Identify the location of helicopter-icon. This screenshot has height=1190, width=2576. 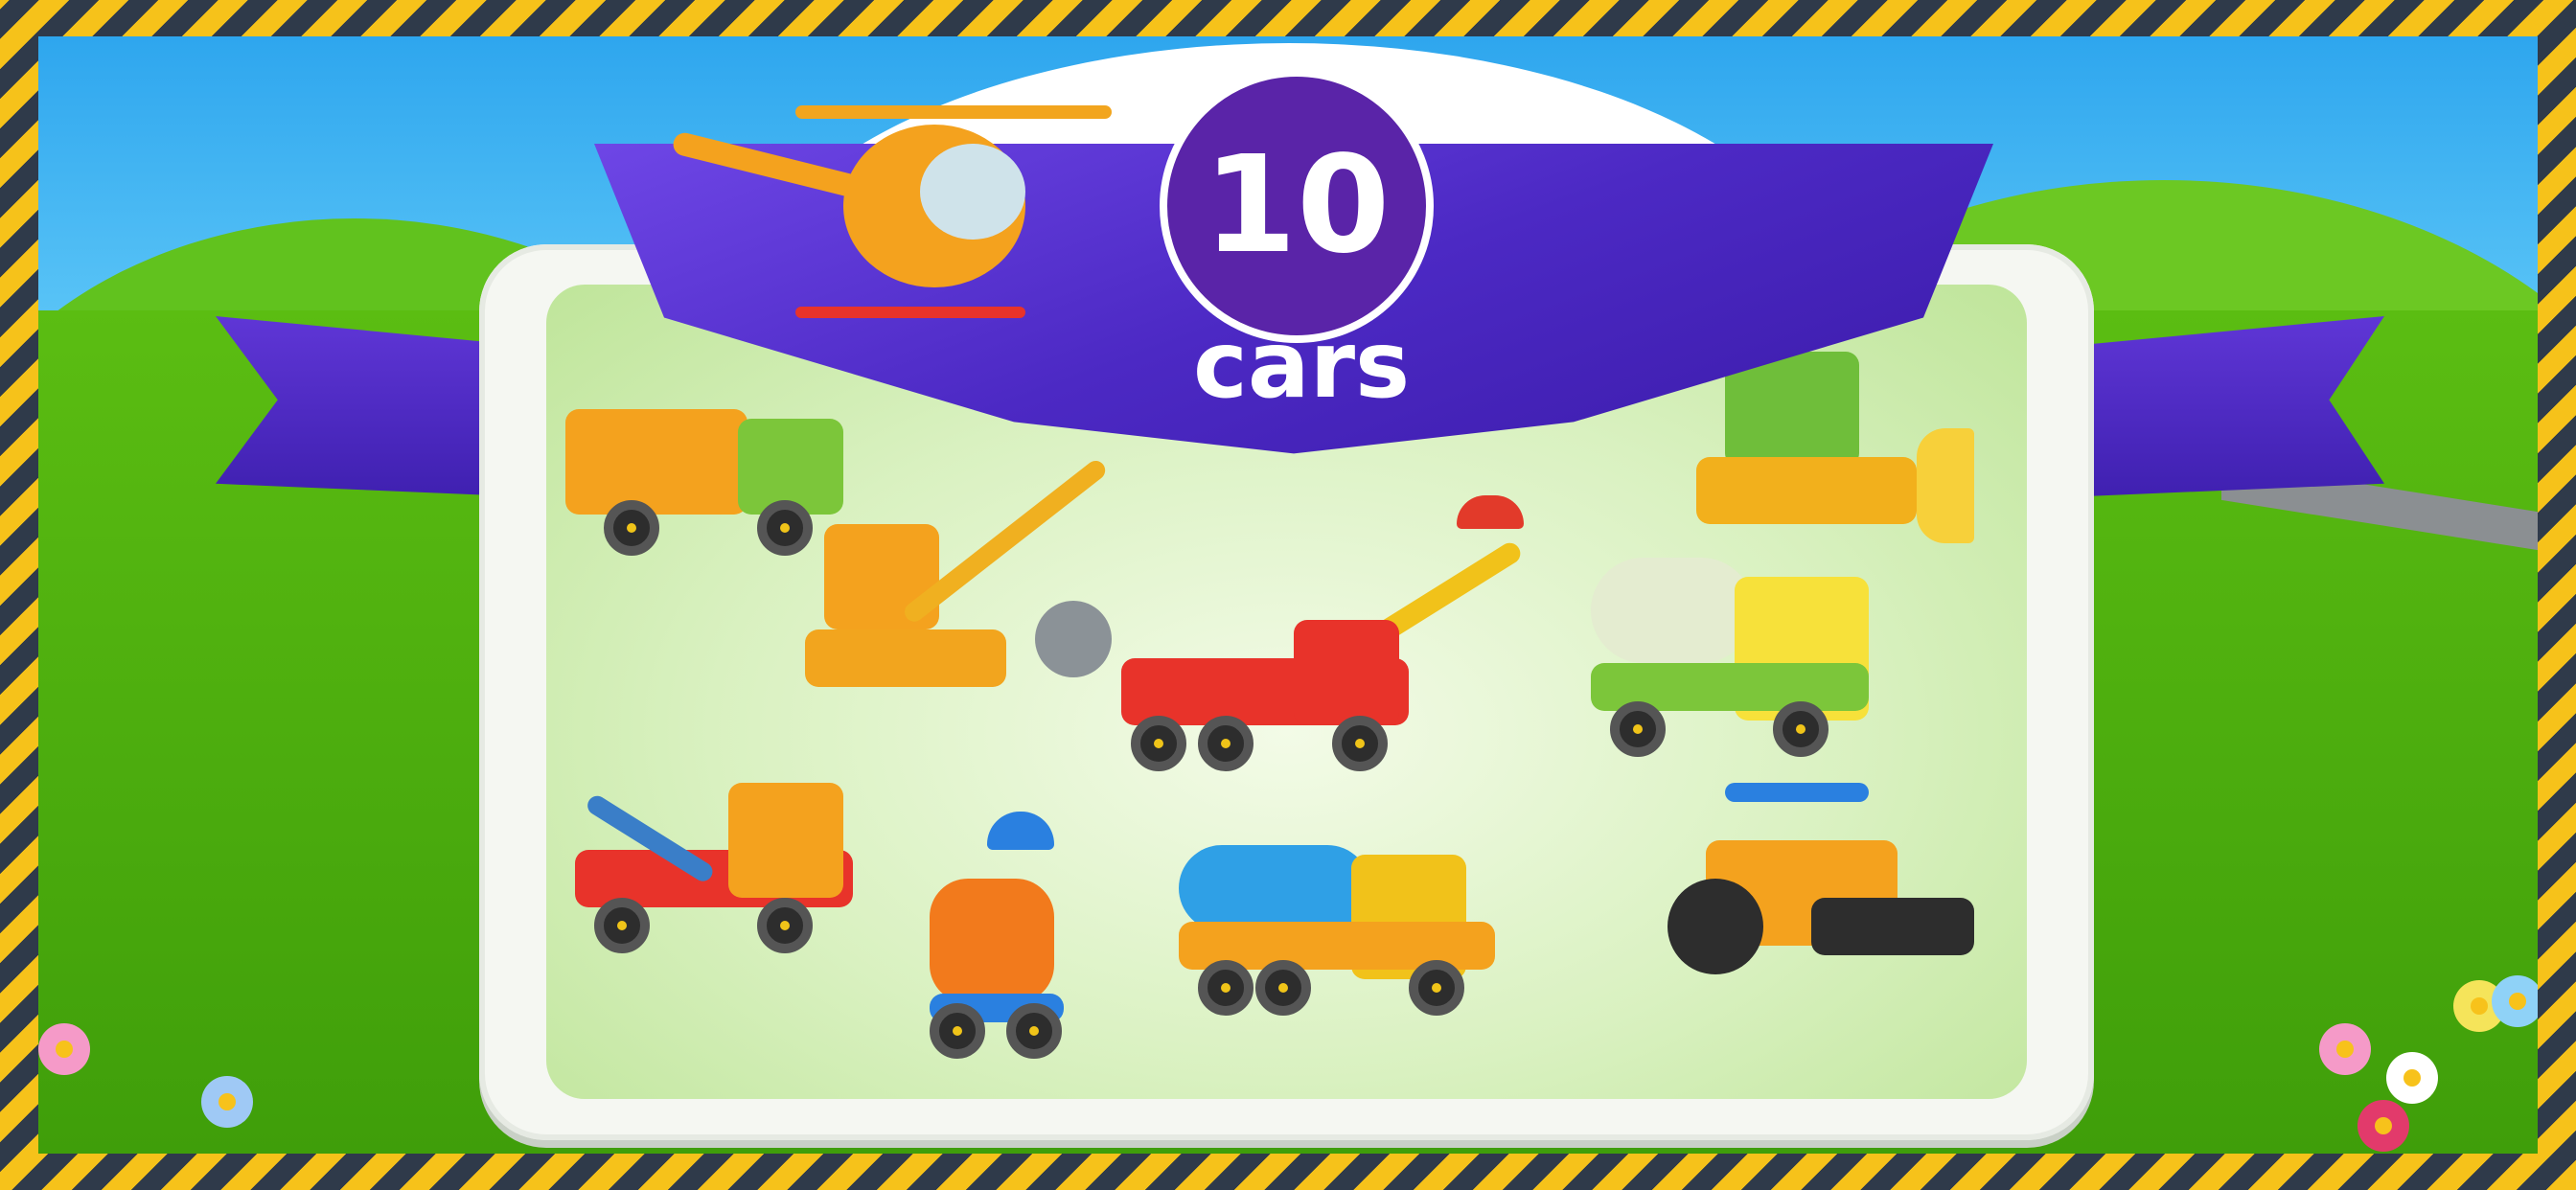
(891, 211).